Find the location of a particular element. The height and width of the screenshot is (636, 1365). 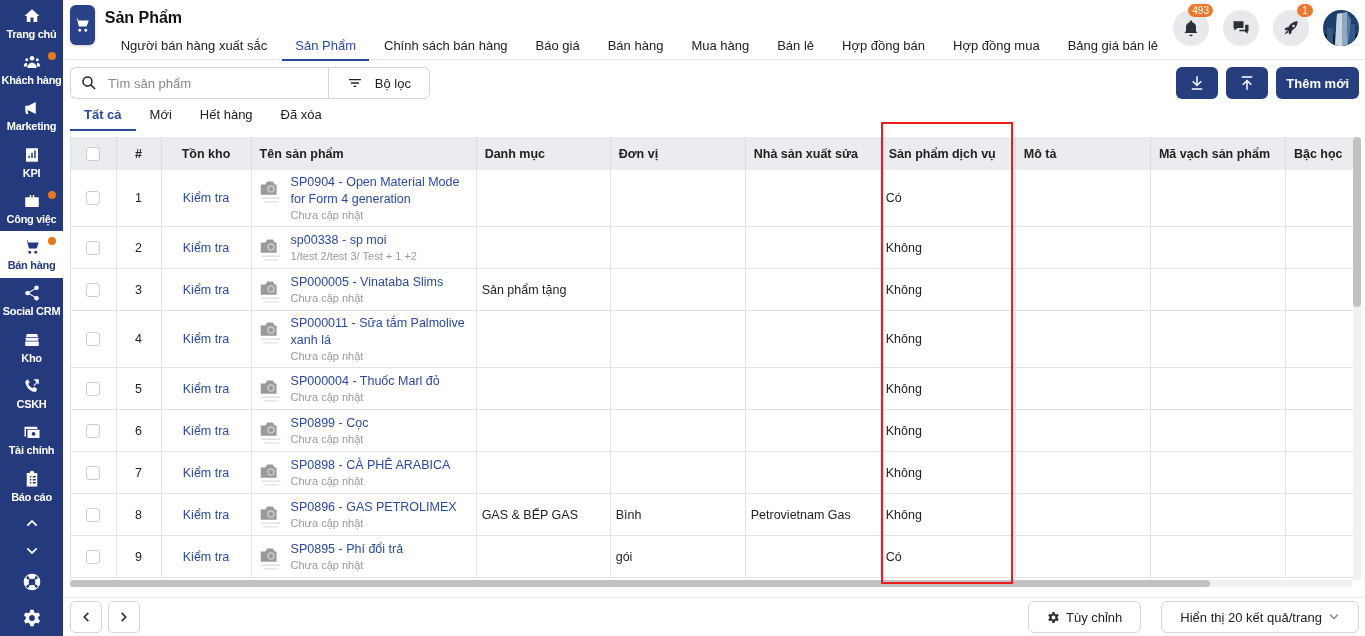

filter-tab: Hết hàng is located at coordinates (226, 119).